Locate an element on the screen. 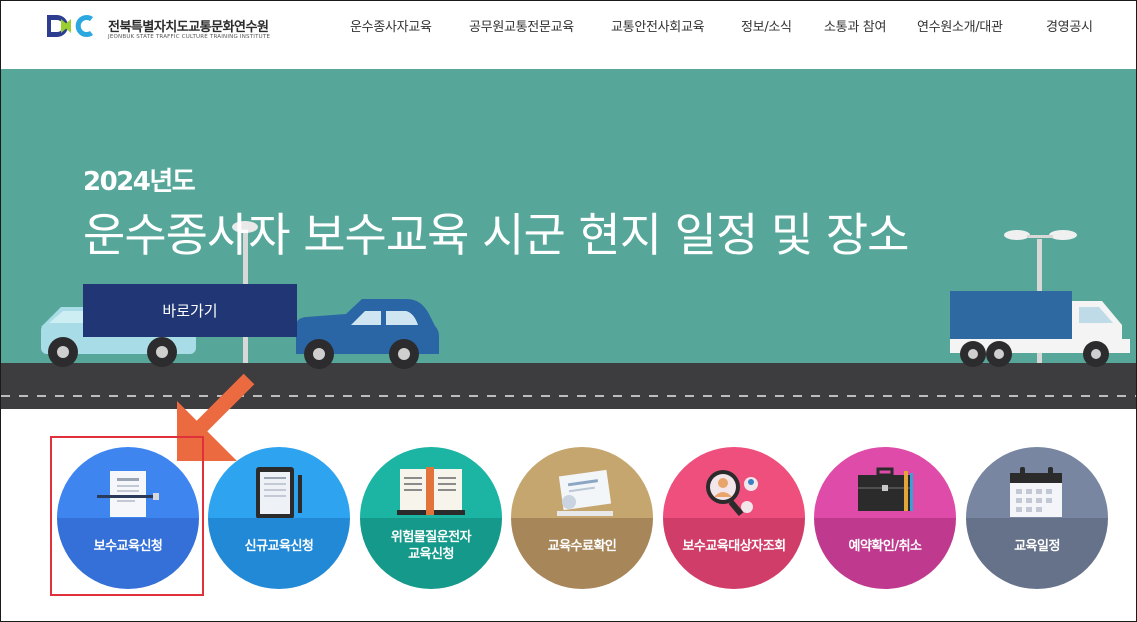 This screenshot has height=622, width=1137. menu-label: 교육수료확인 is located at coordinates (582, 546).